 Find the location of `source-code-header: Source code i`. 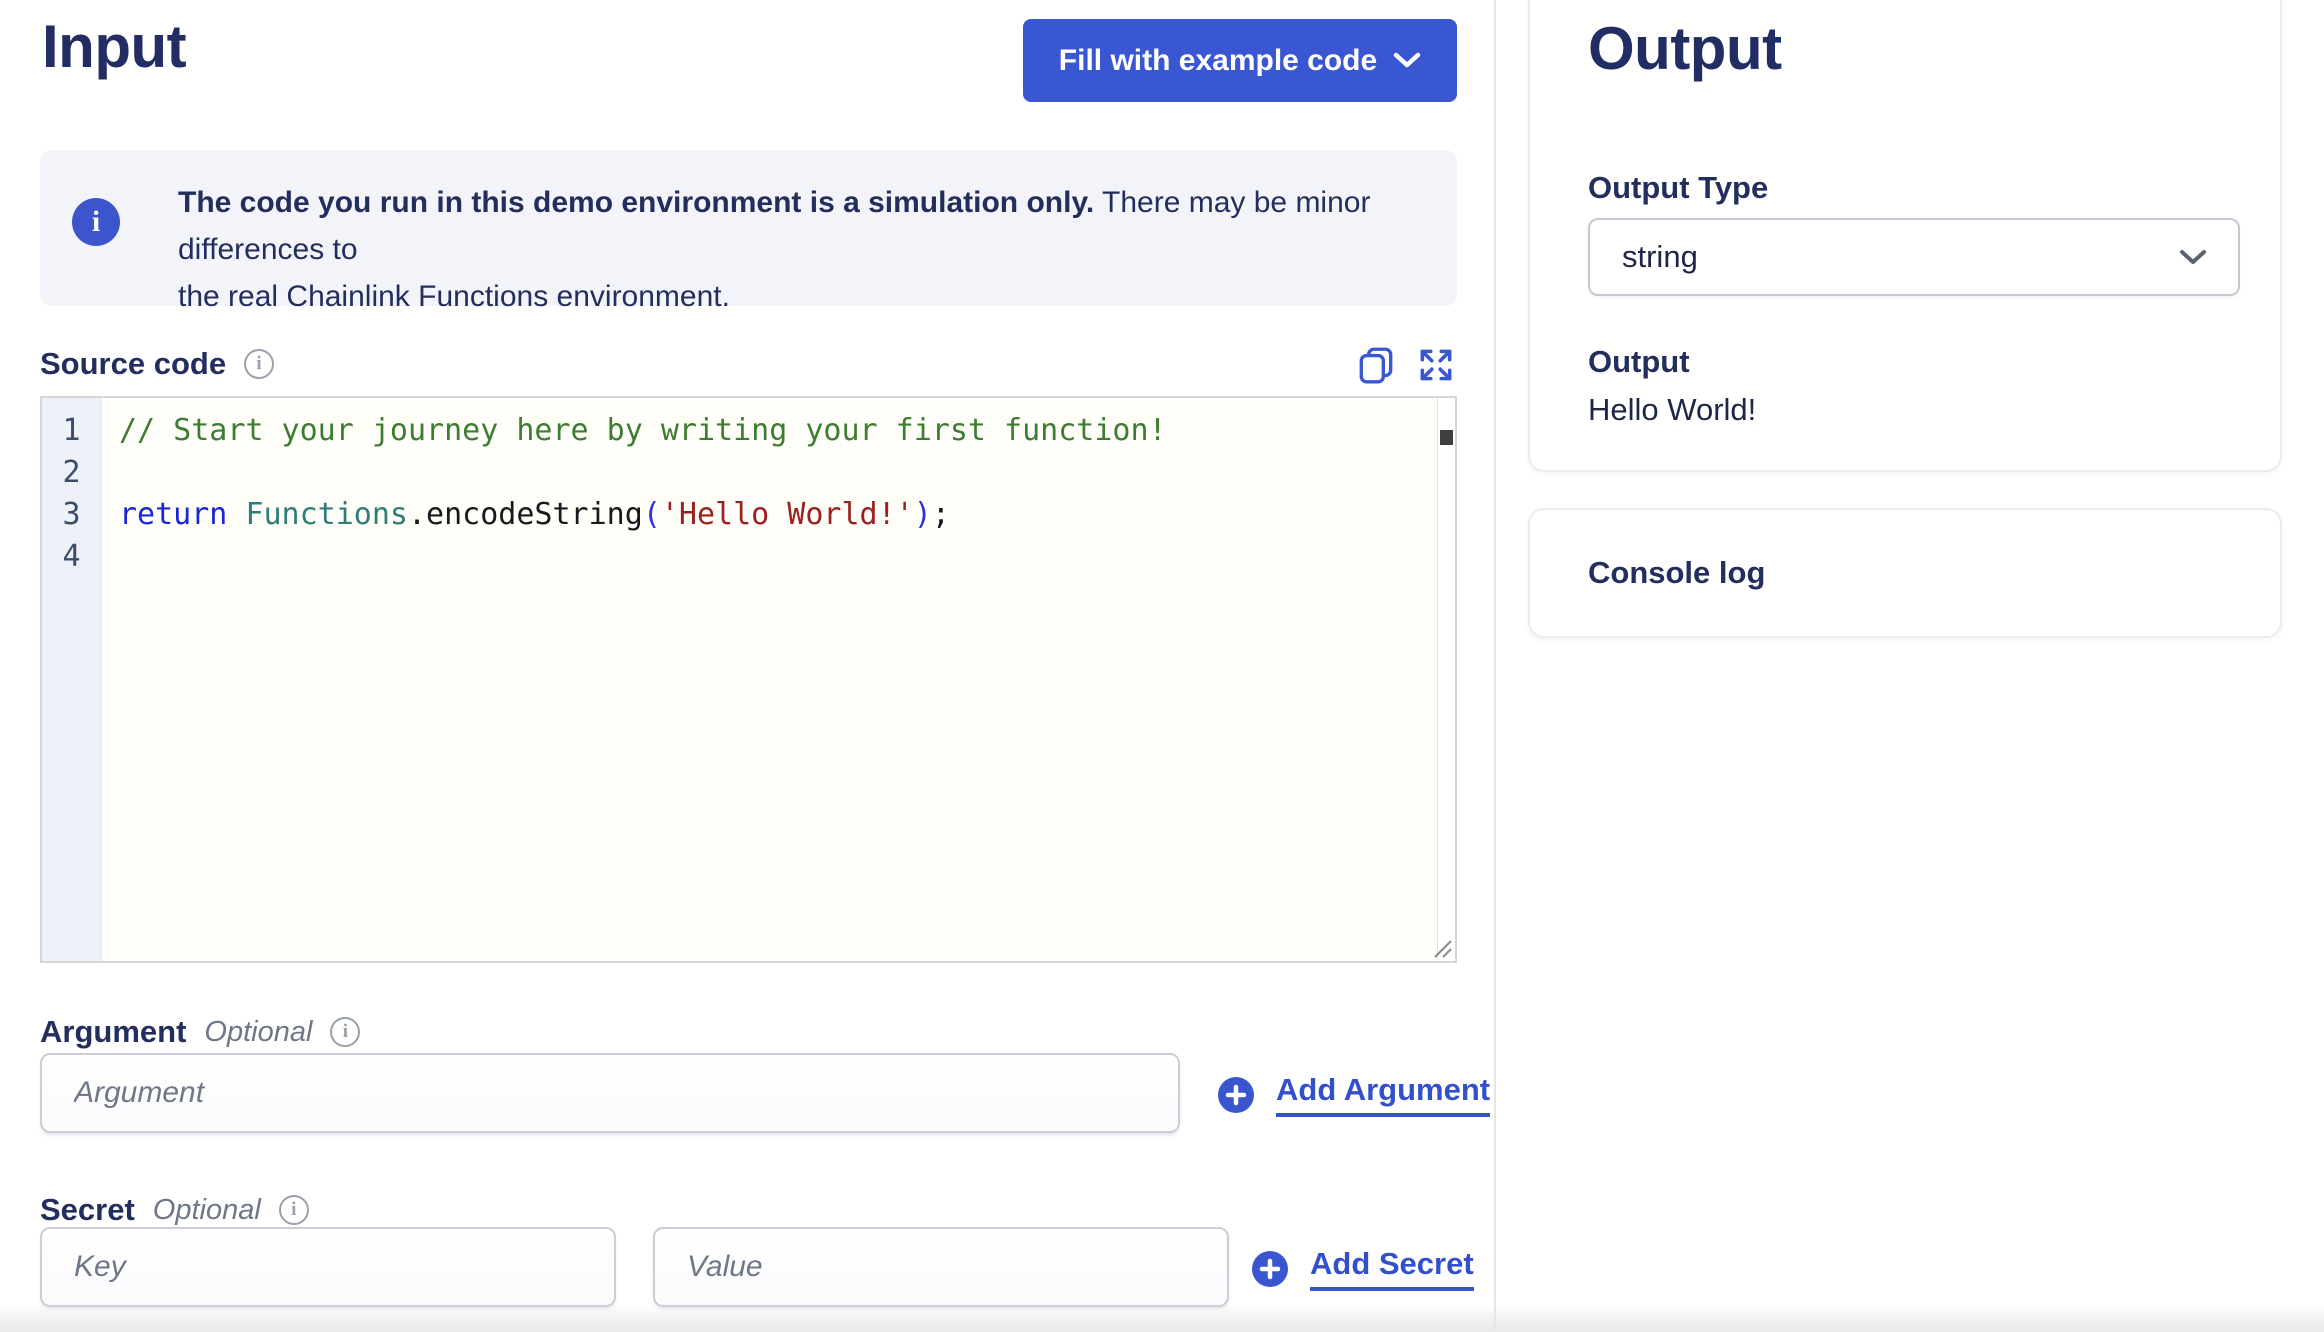

source-code-header: Source code i is located at coordinates (157, 364).